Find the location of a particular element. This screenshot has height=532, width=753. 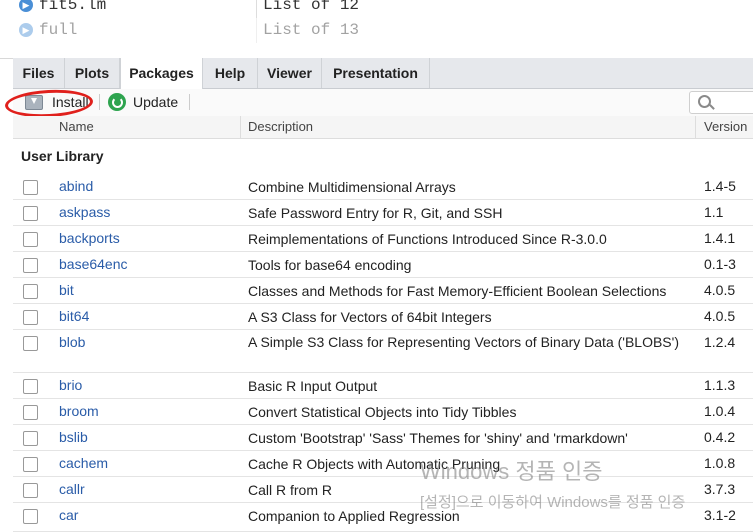

environment-row: ▶ fit5.lm List of 12 is located at coordinates (376, 9).